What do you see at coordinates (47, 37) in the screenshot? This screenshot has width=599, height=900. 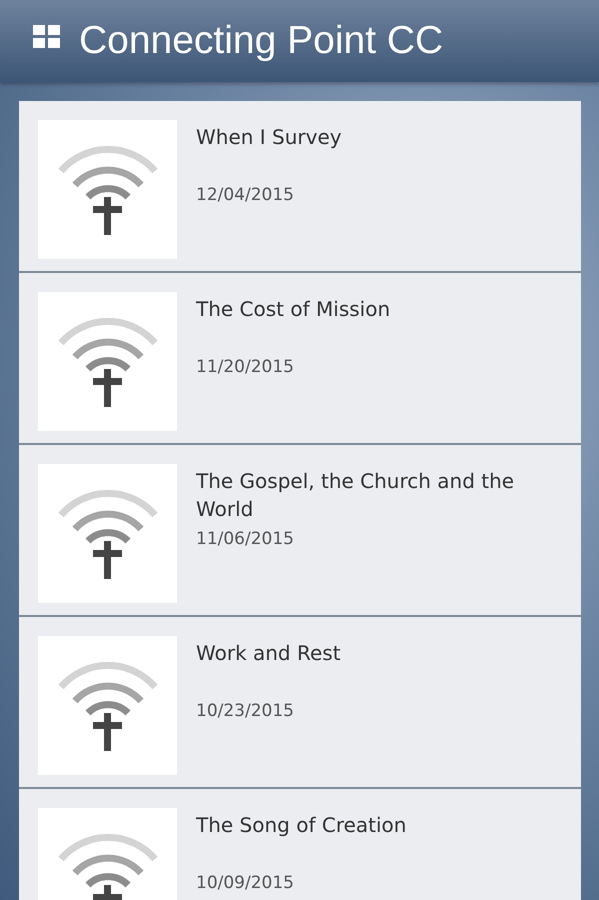 I see `menu-icon` at bounding box center [47, 37].